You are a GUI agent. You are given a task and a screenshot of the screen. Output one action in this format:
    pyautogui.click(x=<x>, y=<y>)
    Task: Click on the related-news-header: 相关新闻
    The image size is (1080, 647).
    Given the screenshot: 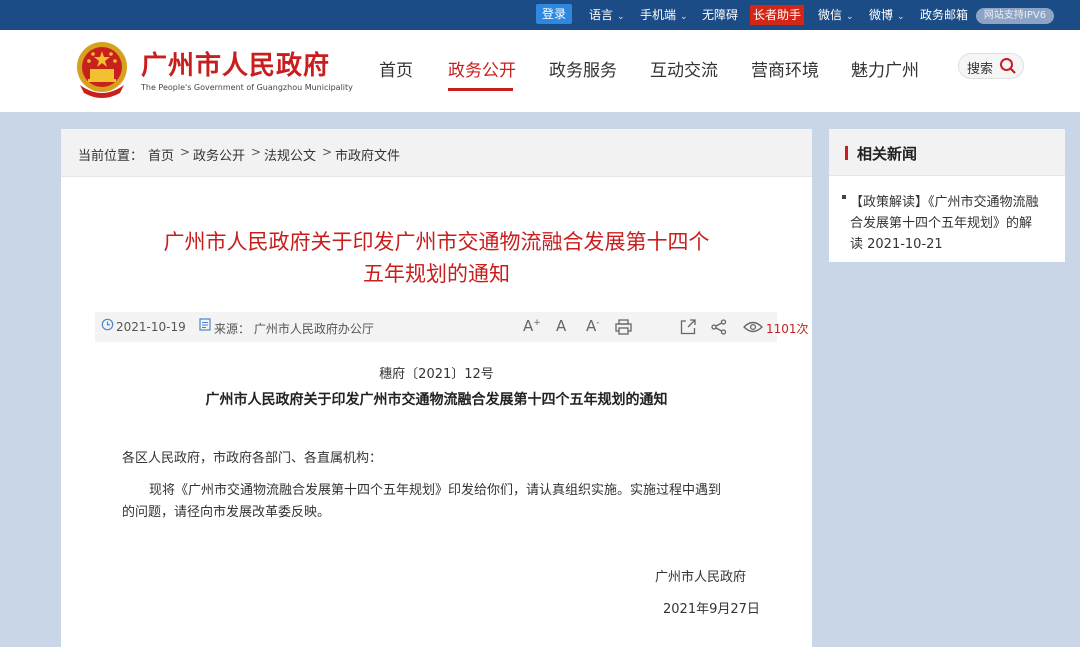 What is the action you would take?
    pyautogui.click(x=947, y=152)
    